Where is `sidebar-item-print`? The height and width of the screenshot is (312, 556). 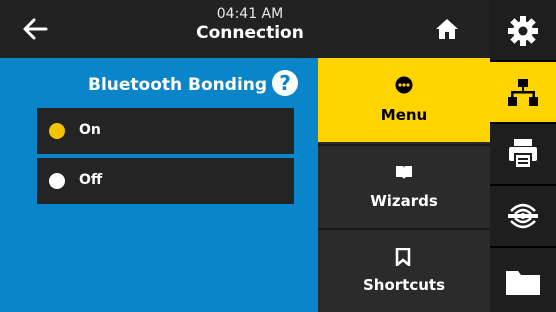 sidebar-item-print is located at coordinates (523, 155).